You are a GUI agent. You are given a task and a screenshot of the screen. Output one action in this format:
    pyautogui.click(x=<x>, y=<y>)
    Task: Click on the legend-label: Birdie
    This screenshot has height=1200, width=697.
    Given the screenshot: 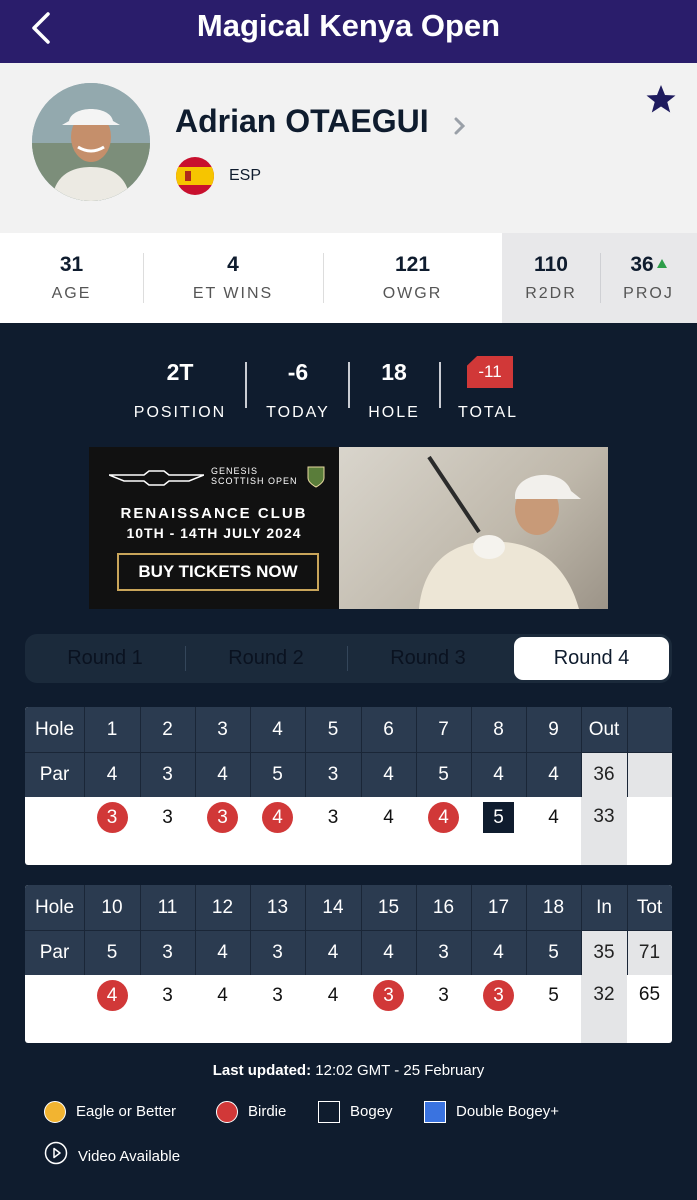 What is the action you would take?
    pyautogui.click(x=267, y=1111)
    